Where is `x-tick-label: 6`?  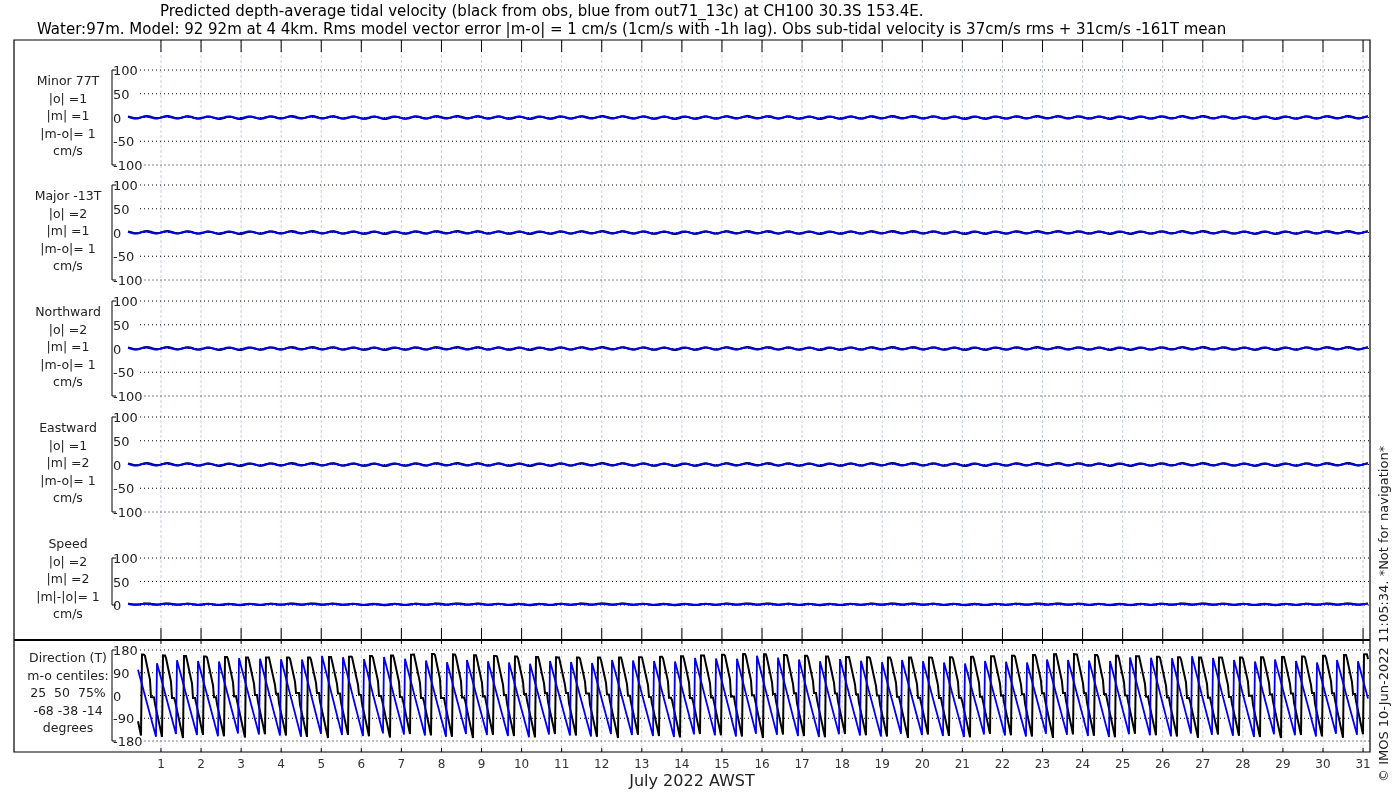 x-tick-label: 6 is located at coordinates (361, 764).